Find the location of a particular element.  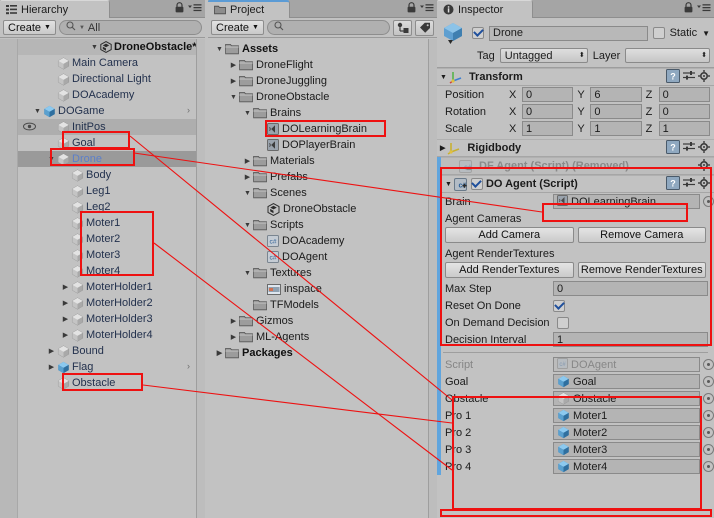

project-scrollbar is located at coordinates (432, 278).